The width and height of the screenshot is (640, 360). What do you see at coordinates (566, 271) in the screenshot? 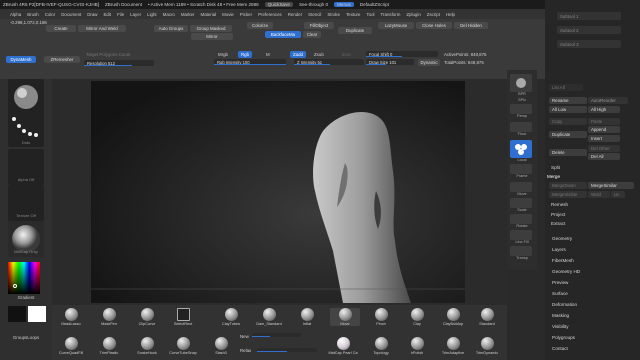
I see `geometry-hd-section: Geometry HD` at bounding box center [566, 271].